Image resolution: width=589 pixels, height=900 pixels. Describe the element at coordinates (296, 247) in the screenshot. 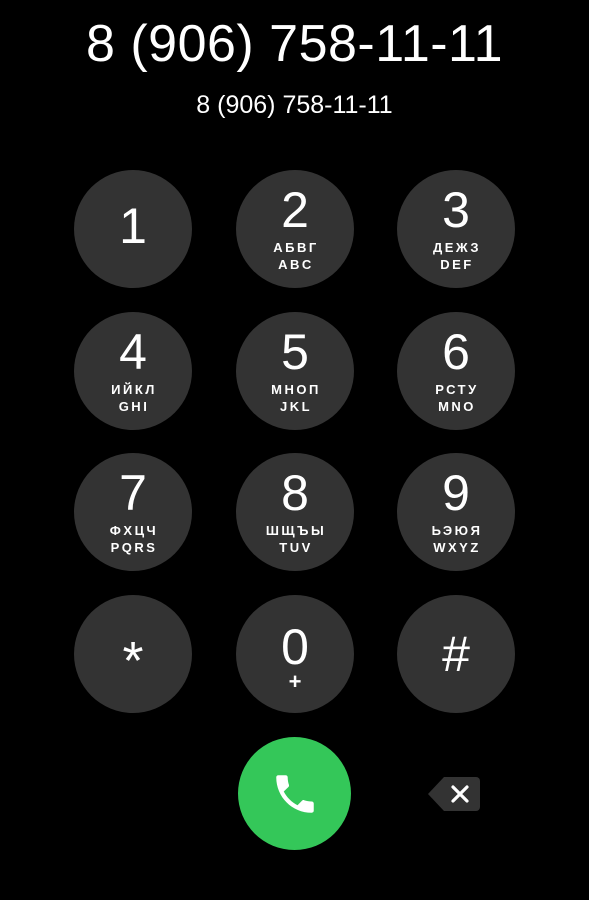

I see `key-letters-cyrillic: АБВГ` at that location.